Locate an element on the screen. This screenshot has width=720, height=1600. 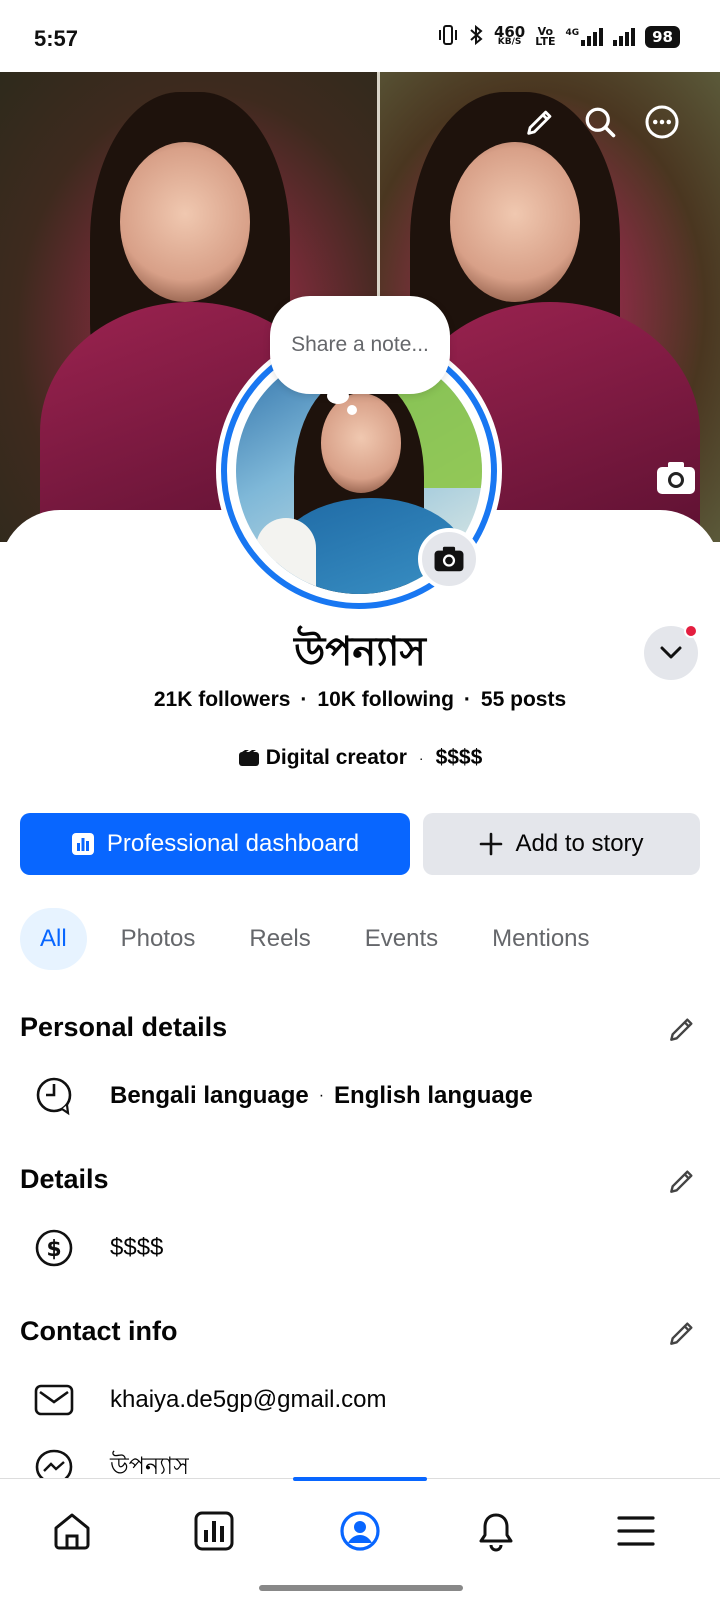
status-icons: 460 KB/S Vo LTE 4G 98 is located at coordinates (559, 36).